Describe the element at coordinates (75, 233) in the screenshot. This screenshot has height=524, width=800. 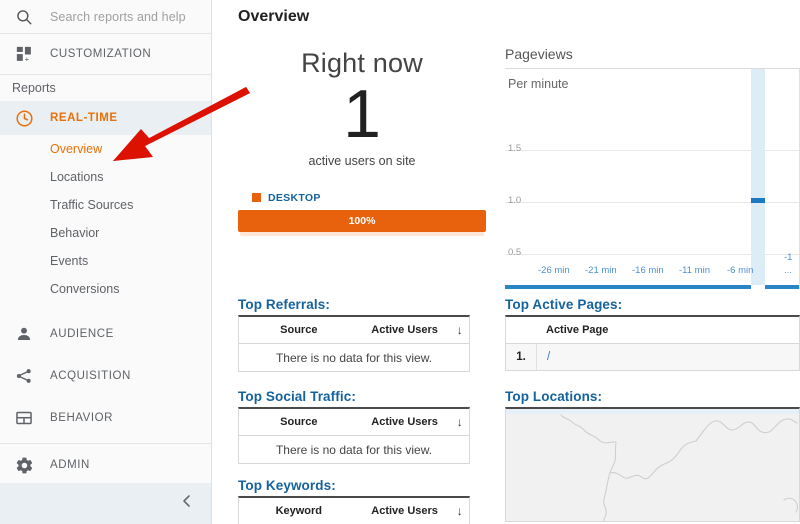
I see `sidebar-subitem-label: Behavior` at that location.